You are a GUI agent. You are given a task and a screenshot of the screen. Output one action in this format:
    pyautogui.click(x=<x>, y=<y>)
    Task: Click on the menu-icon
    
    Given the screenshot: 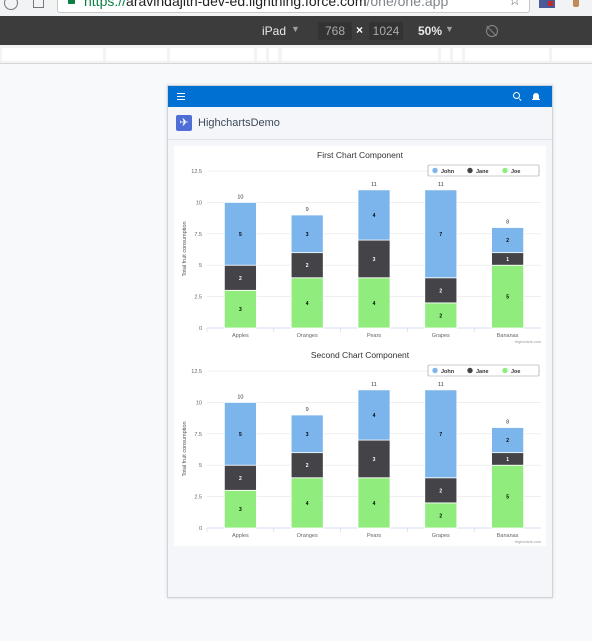 What is the action you would take?
    pyautogui.click(x=181, y=96)
    